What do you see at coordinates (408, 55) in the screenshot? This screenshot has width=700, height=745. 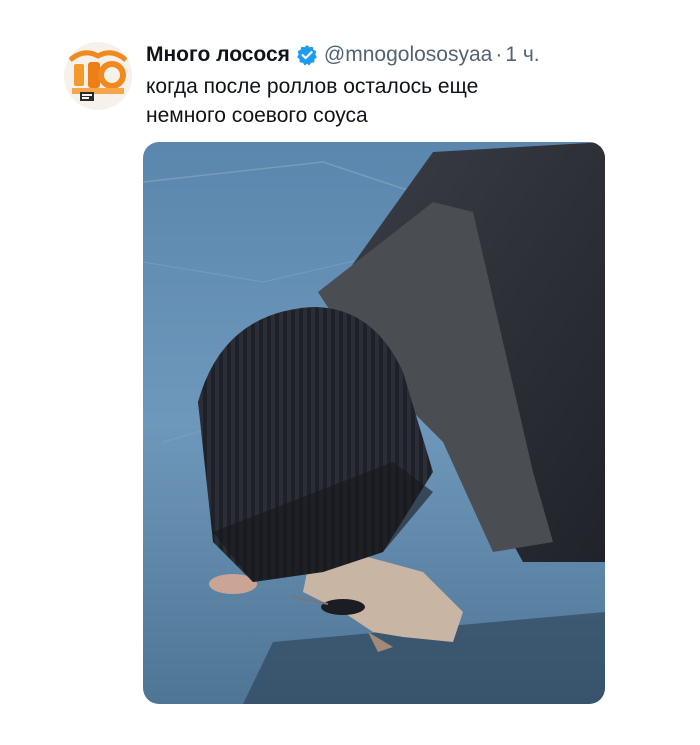 I see `author-handle: @mnogolososyaa` at bounding box center [408, 55].